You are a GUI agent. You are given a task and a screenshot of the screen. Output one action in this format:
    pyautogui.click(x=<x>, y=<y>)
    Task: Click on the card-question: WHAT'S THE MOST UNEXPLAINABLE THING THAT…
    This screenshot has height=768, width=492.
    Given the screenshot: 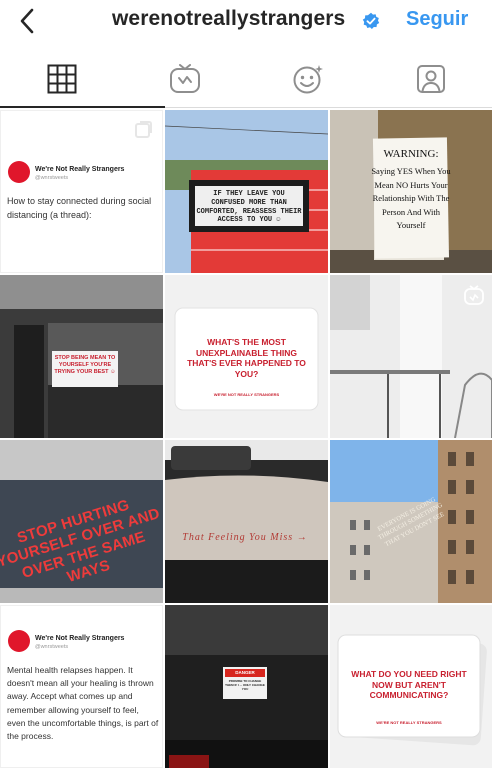 What is the action you would take?
    pyautogui.click(x=246, y=358)
    